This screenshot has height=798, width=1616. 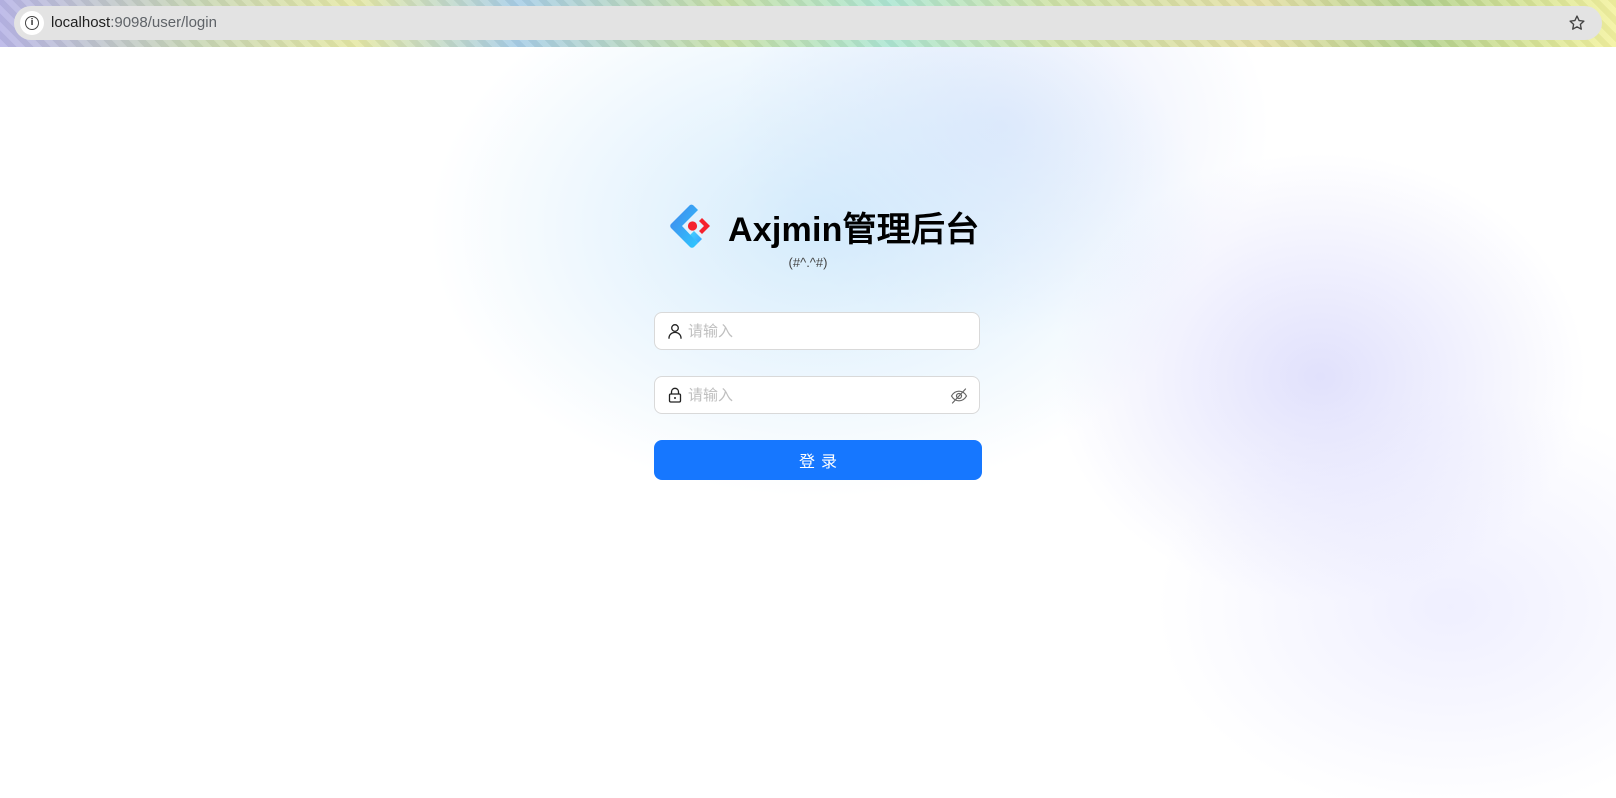 I want to click on login-header: Axjmin管理后台, so click(x=823, y=226).